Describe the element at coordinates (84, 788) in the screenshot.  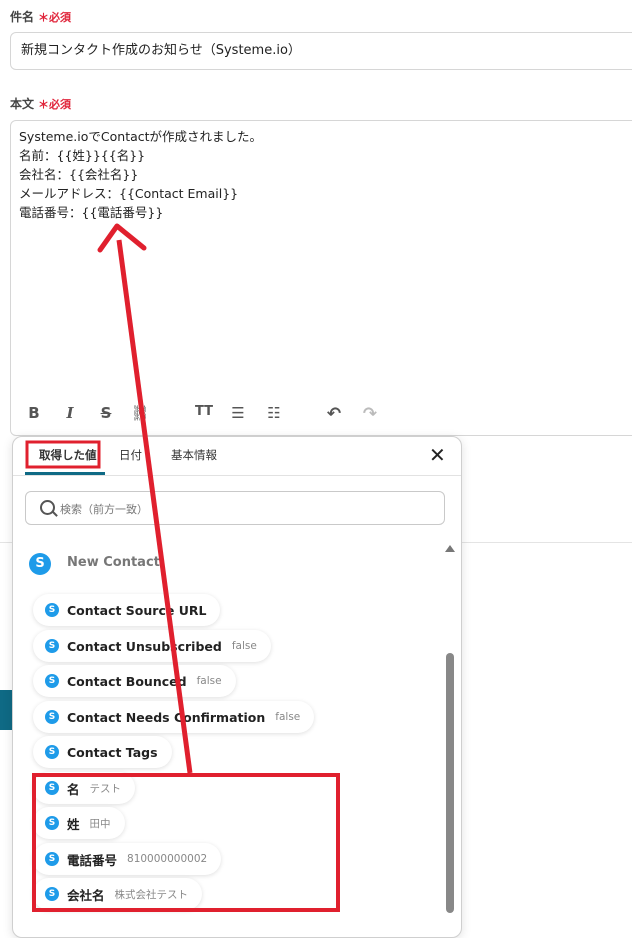
I see `value-chip: S 名 テスト` at that location.